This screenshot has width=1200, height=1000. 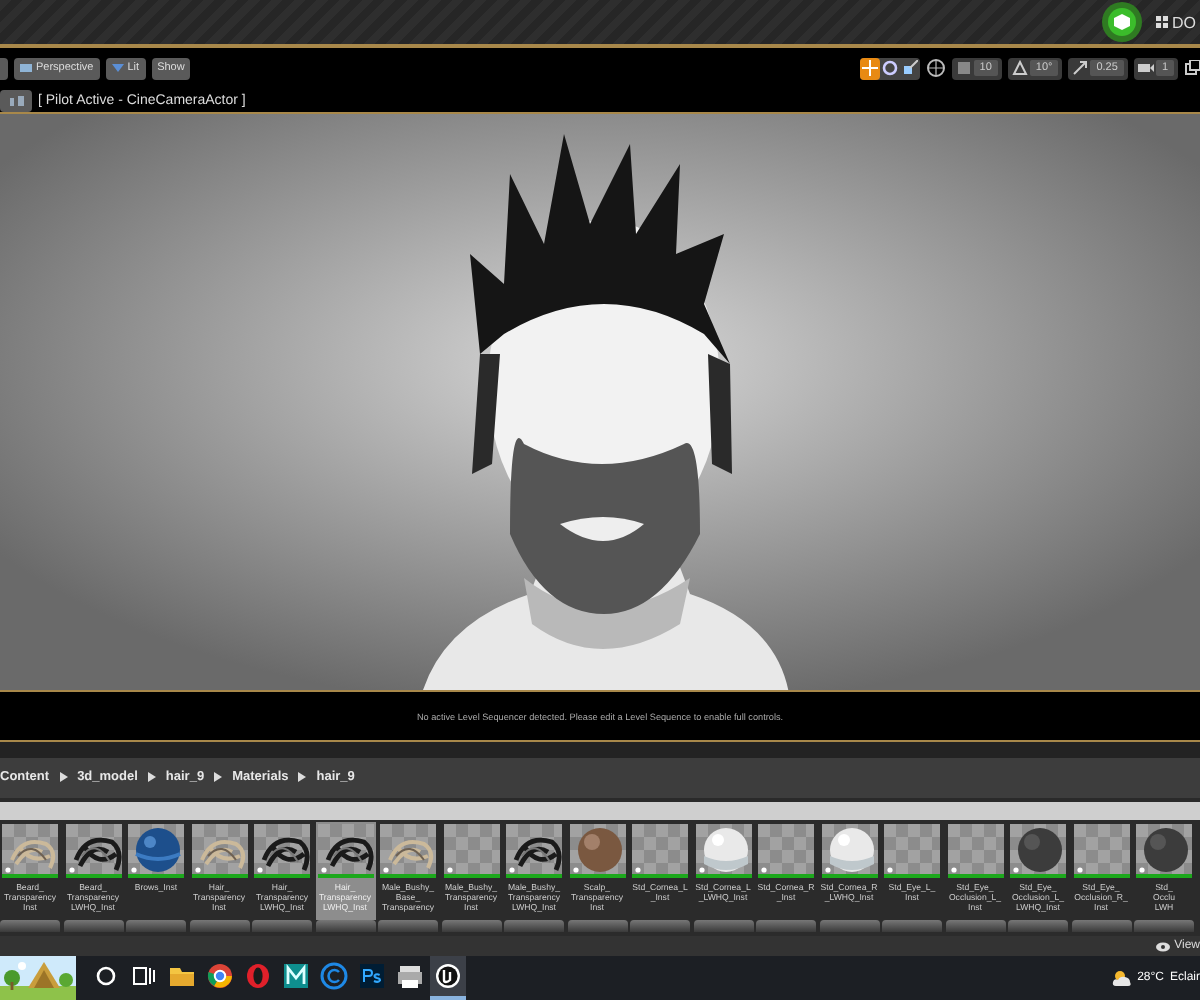 I want to click on move-tool-button, so click(x=869, y=68).